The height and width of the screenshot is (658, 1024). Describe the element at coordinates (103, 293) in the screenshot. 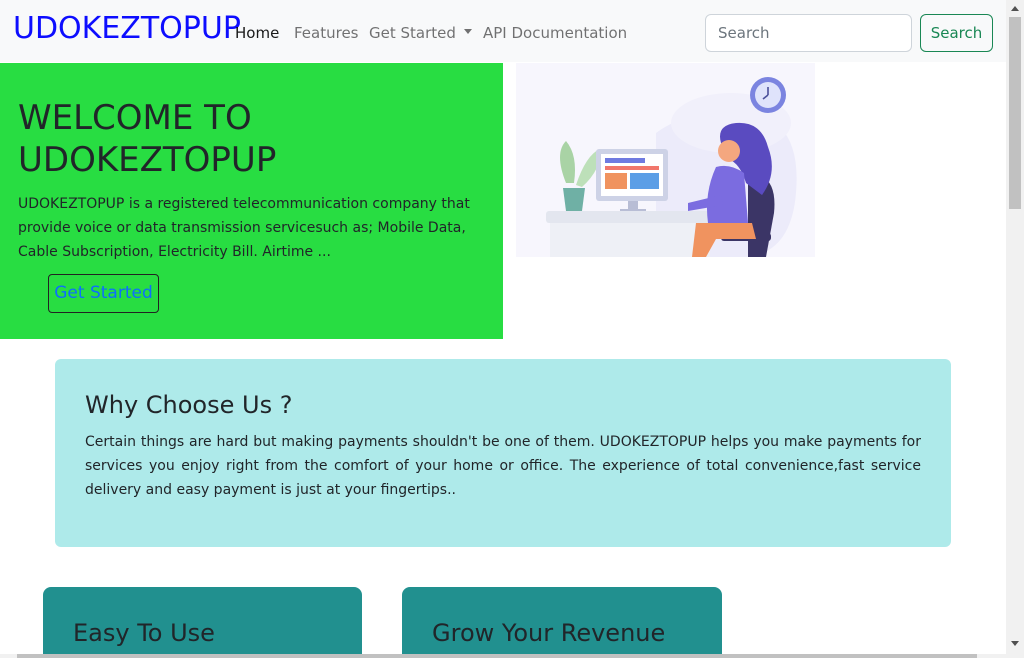

I see `get-started-button: Get Started` at that location.